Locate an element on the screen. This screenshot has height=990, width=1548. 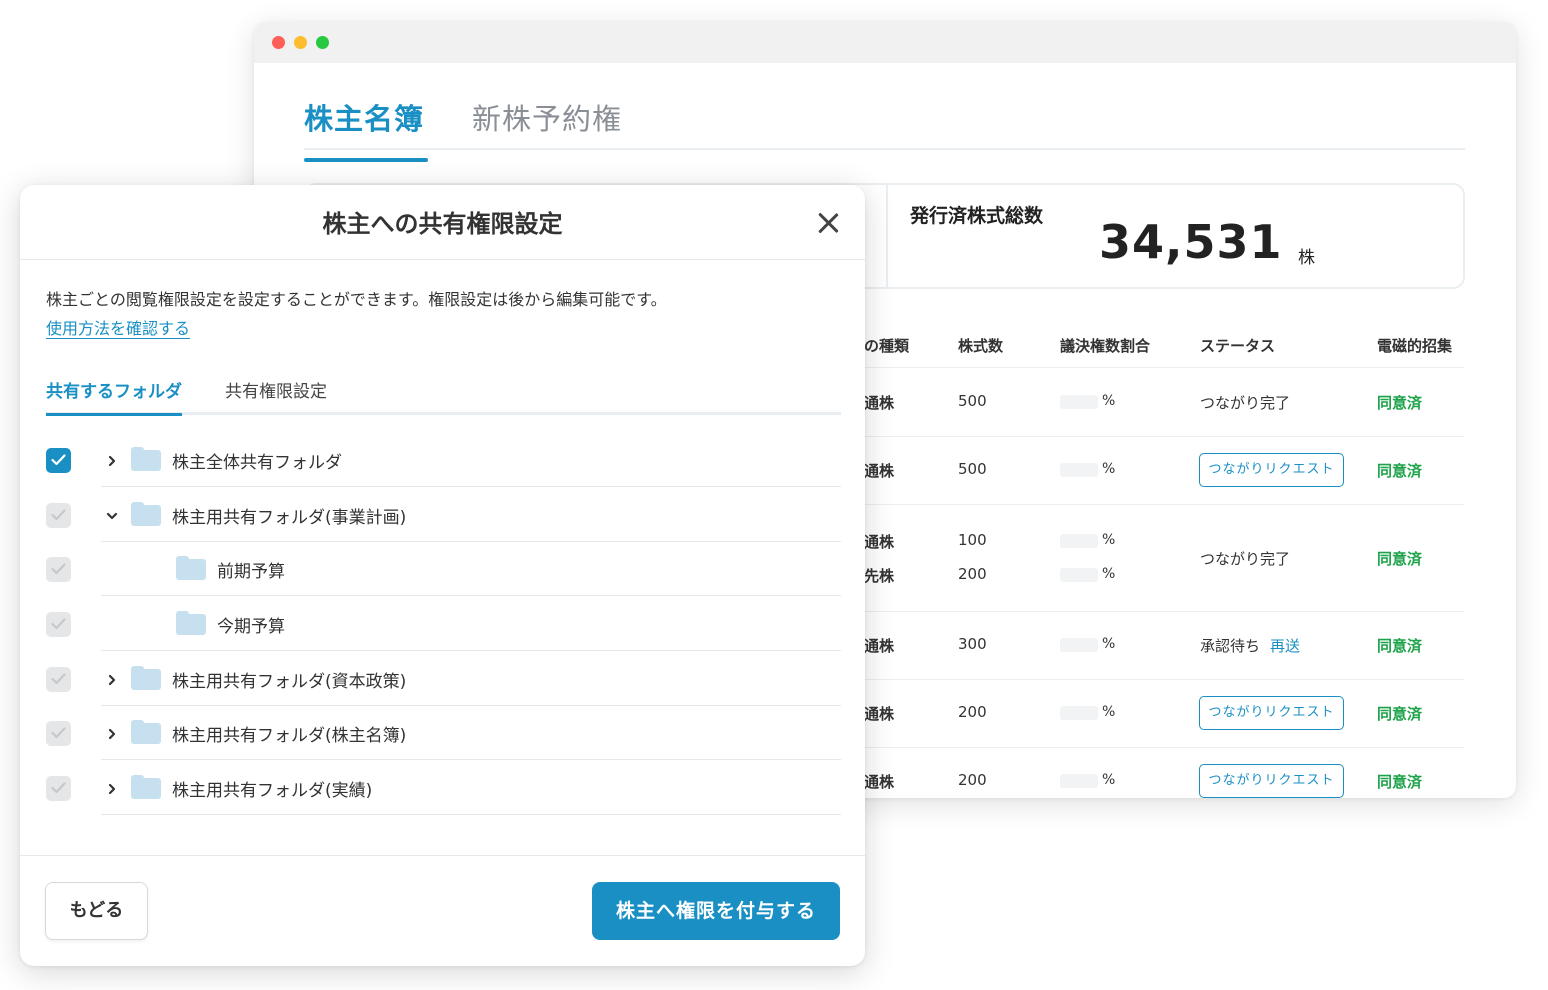
back-button: もどる is located at coordinates (96, 911).